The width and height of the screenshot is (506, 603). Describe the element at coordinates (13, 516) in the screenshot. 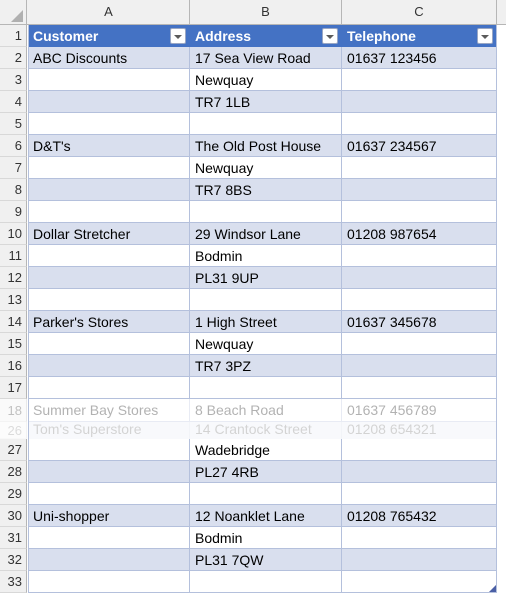

I see `row-header: 30` at that location.